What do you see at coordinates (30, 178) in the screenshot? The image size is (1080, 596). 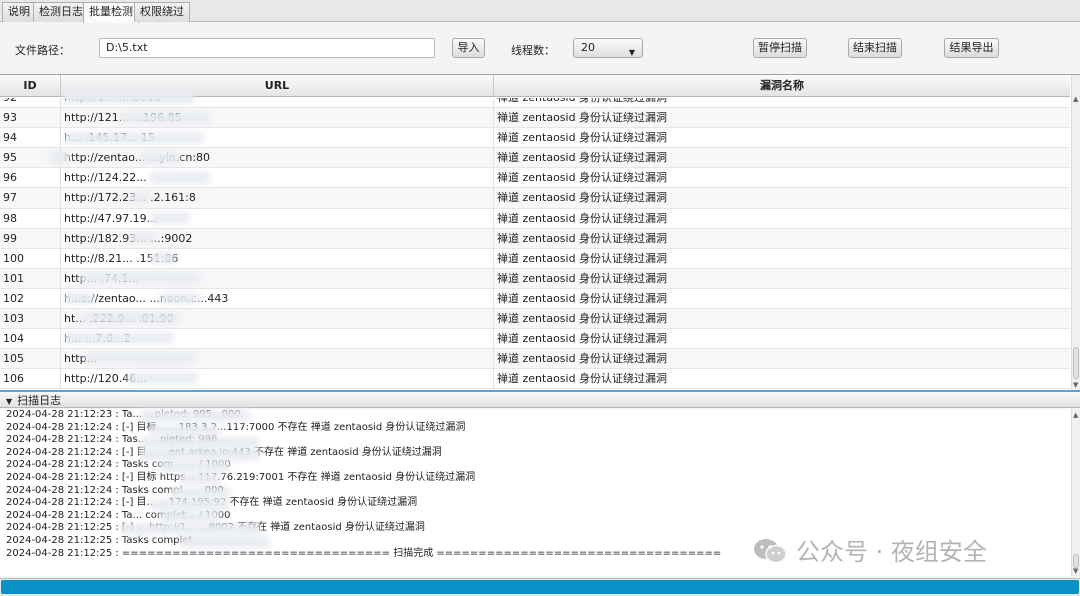 I see `cell-id: 96` at bounding box center [30, 178].